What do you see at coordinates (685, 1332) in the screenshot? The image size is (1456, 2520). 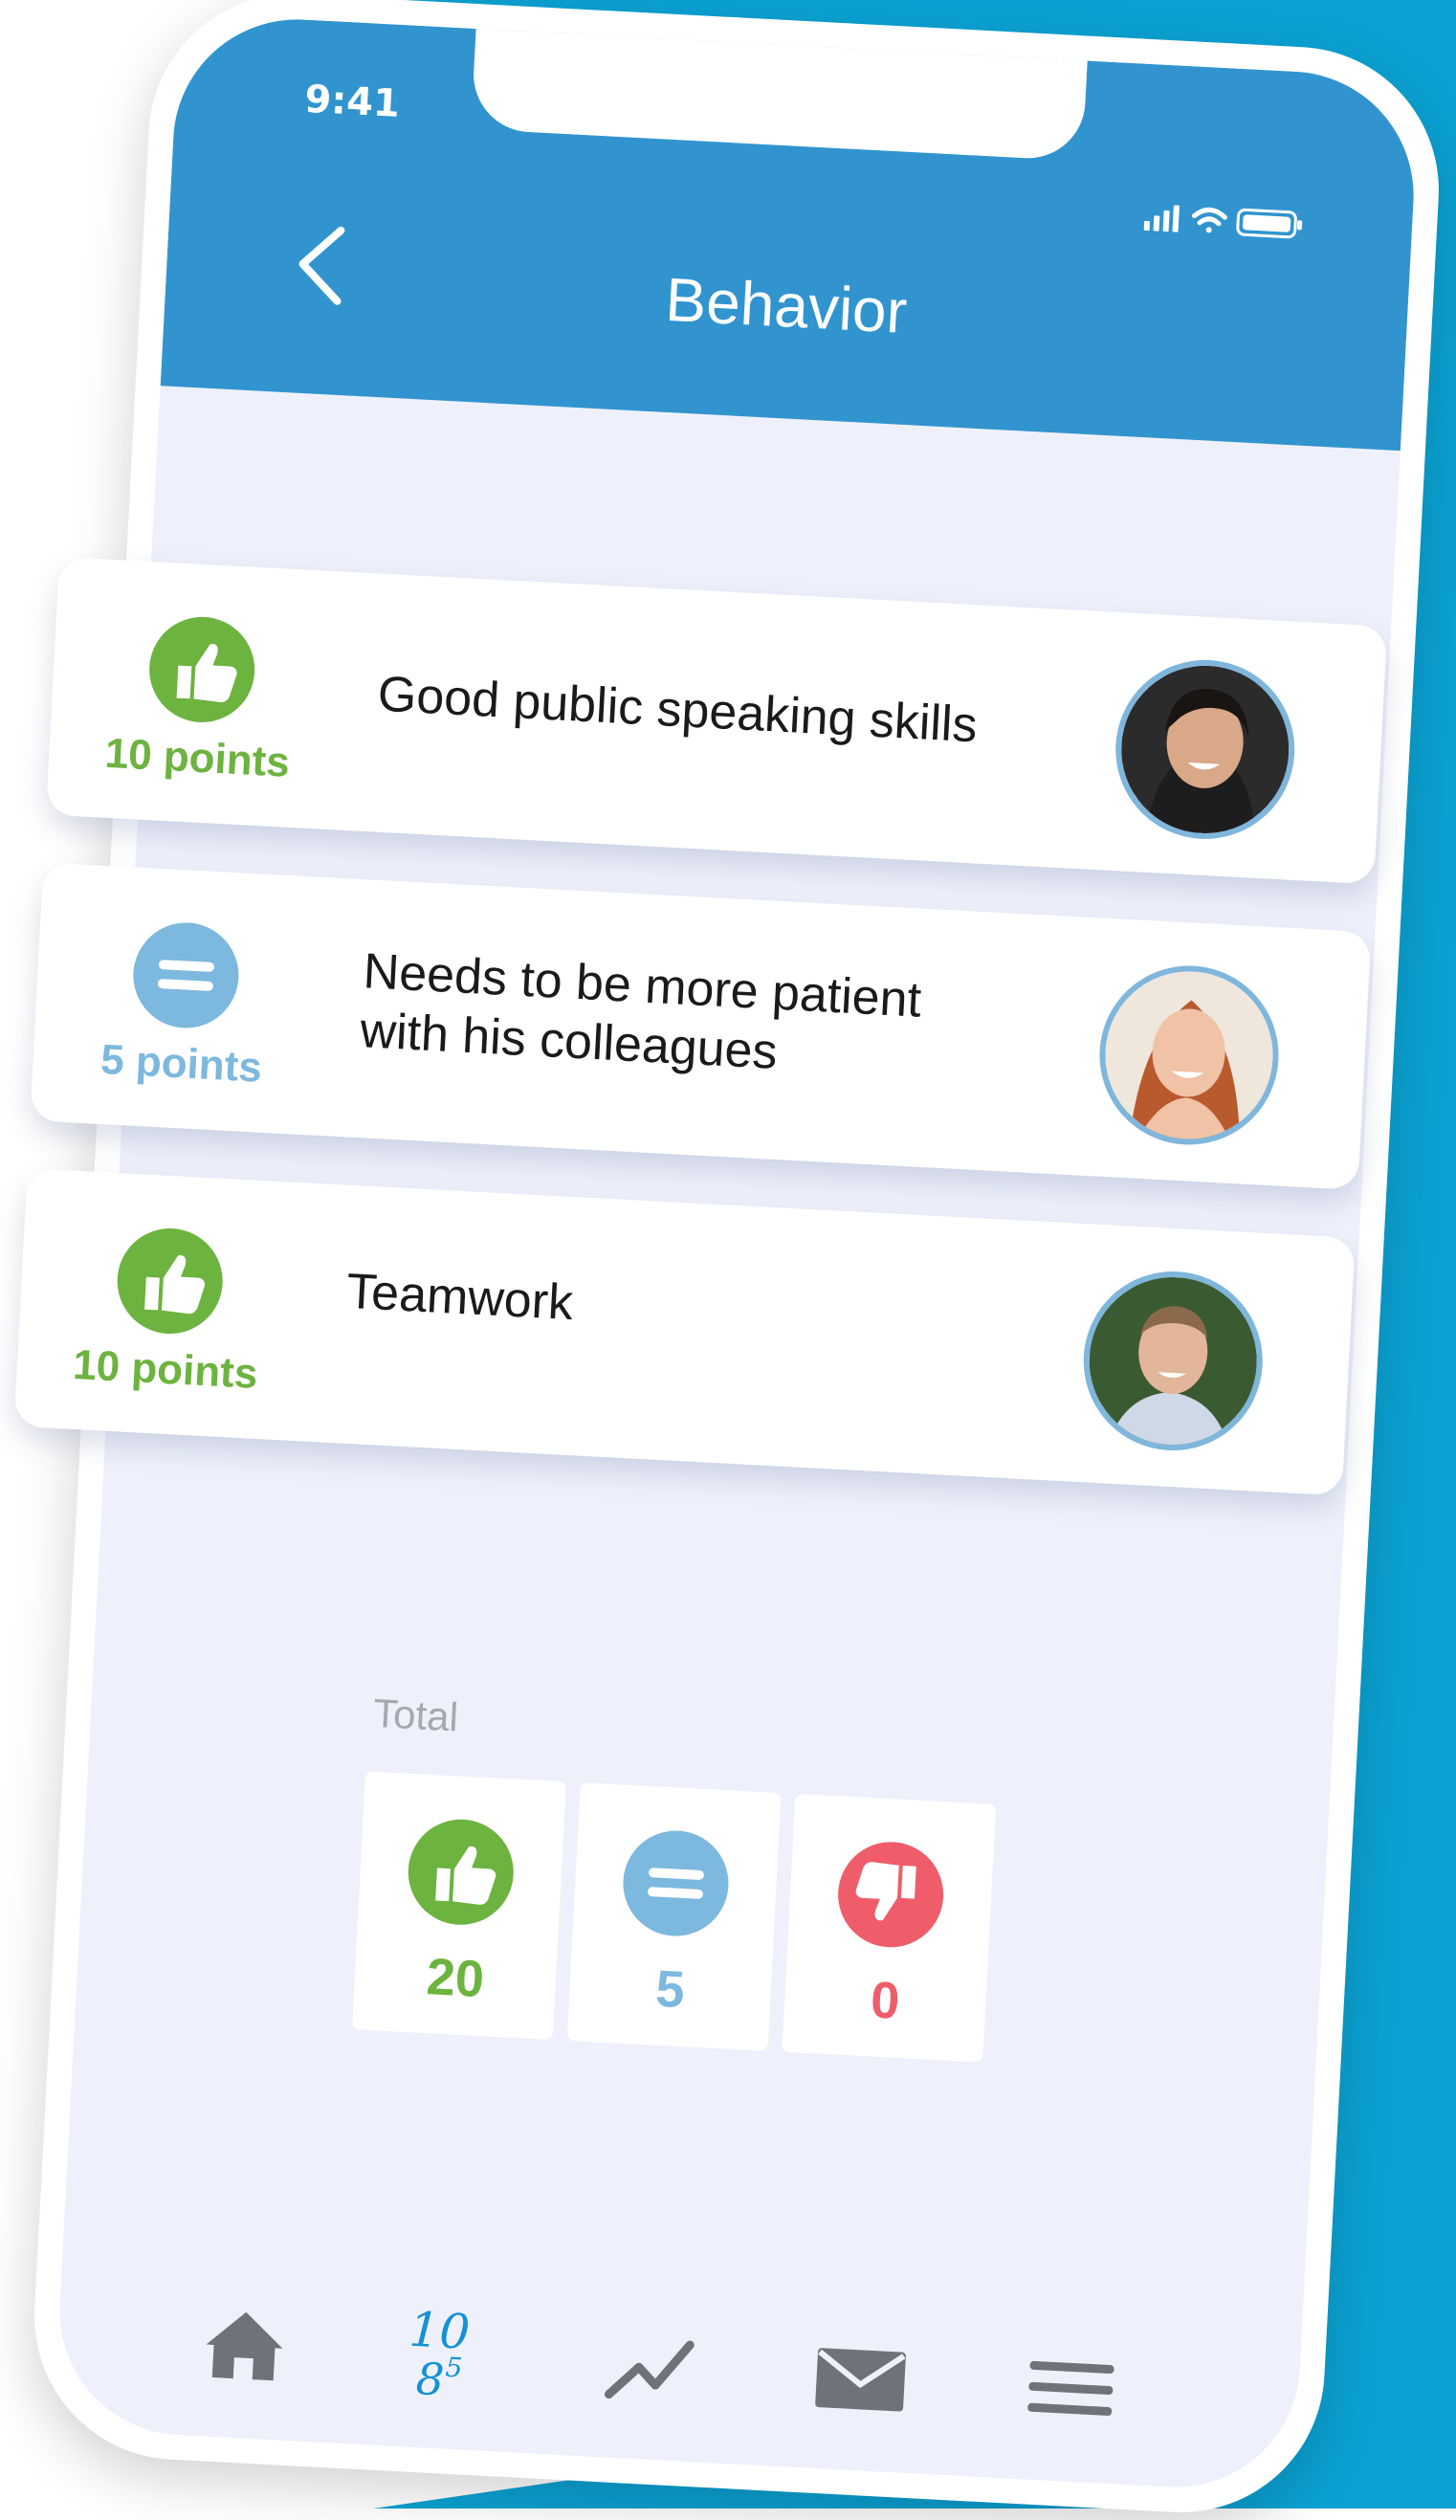 I see `behavior-card: 10 points Teamwork` at bounding box center [685, 1332].